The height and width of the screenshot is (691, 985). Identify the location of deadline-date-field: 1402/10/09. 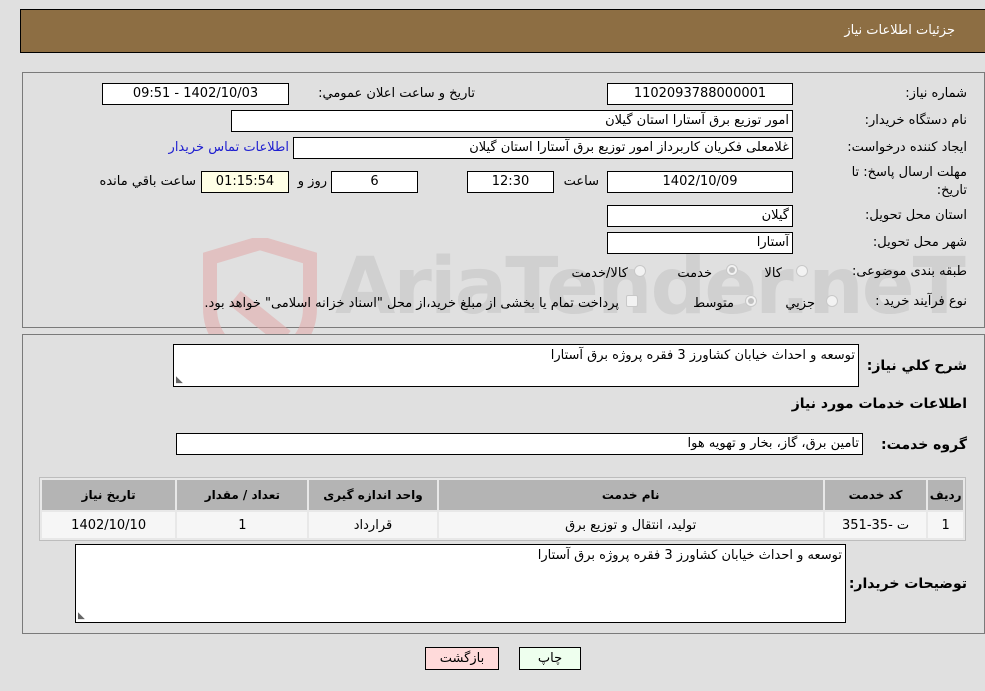
(700, 182).